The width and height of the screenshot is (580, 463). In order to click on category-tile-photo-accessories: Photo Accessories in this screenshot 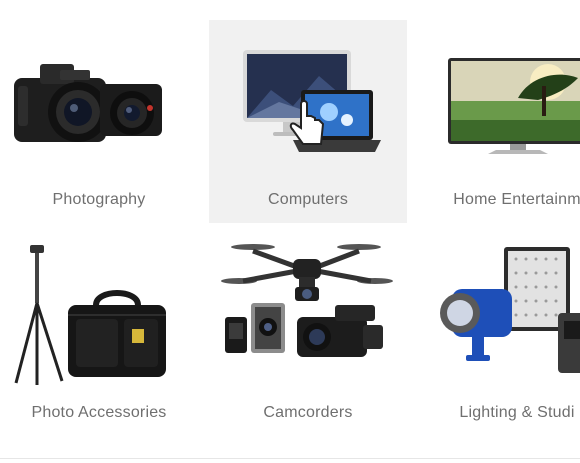, I will do `click(99, 334)`.